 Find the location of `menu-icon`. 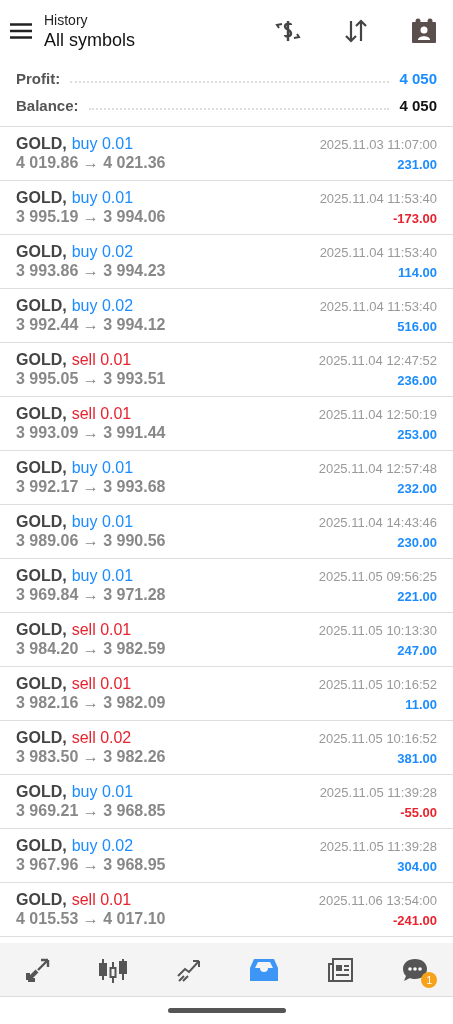

menu-icon is located at coordinates (21, 31).